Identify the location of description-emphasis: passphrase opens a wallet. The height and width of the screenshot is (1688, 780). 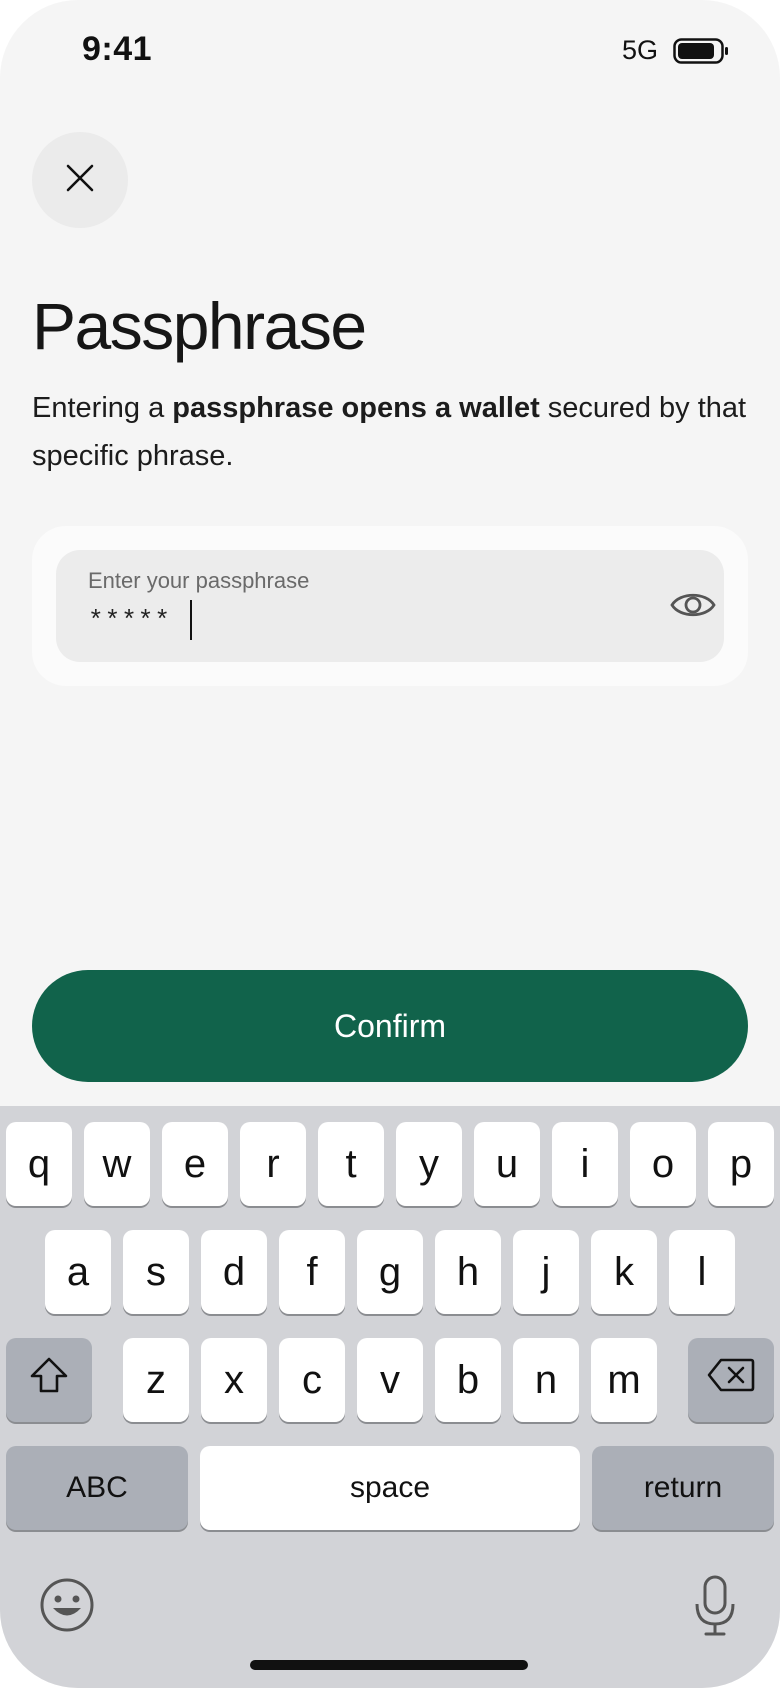
(356, 408).